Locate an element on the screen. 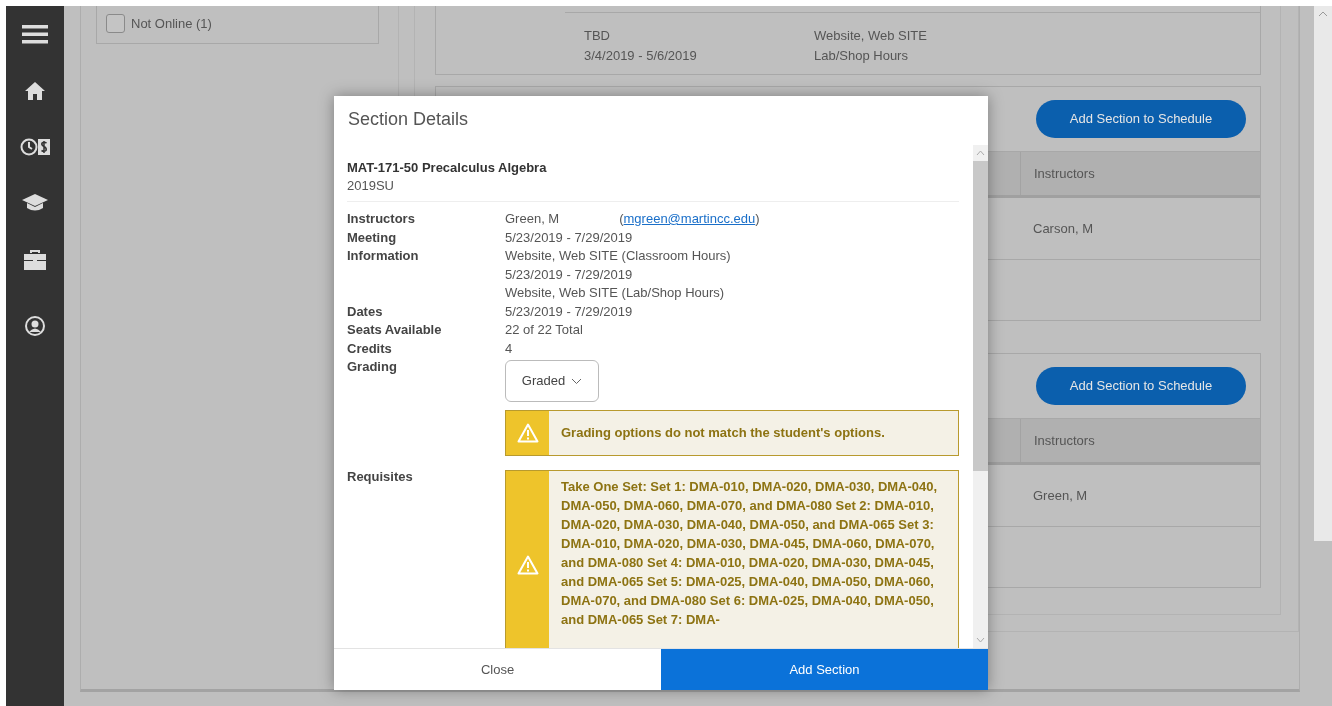  field-value: Website, Web SITE (Classroom Hours) is located at coordinates (618, 256).